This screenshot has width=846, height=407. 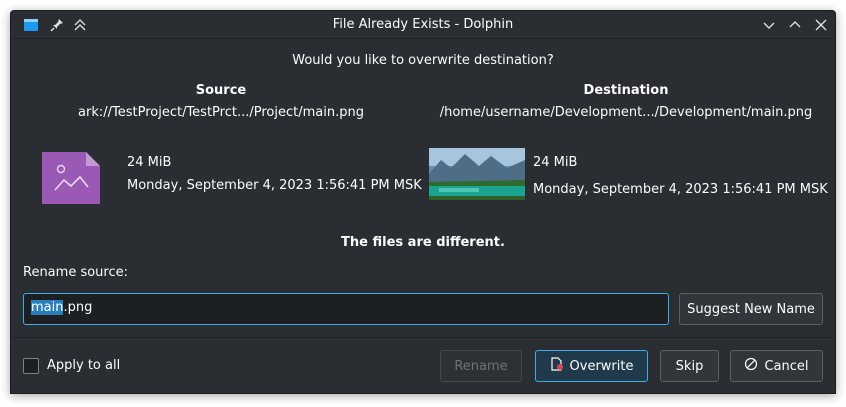 I want to click on cancel-icon, so click(x=751, y=366).